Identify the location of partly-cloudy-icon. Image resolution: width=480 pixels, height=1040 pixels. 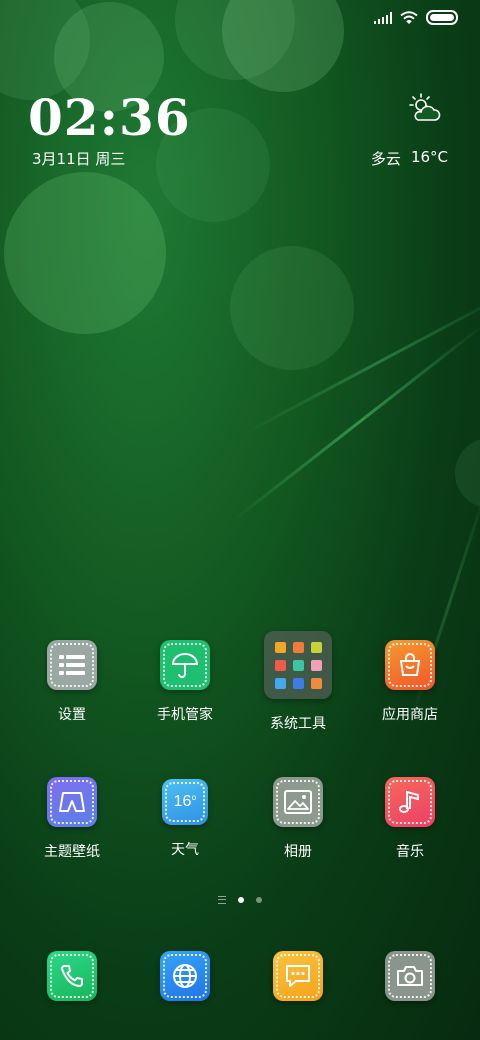
(425, 109).